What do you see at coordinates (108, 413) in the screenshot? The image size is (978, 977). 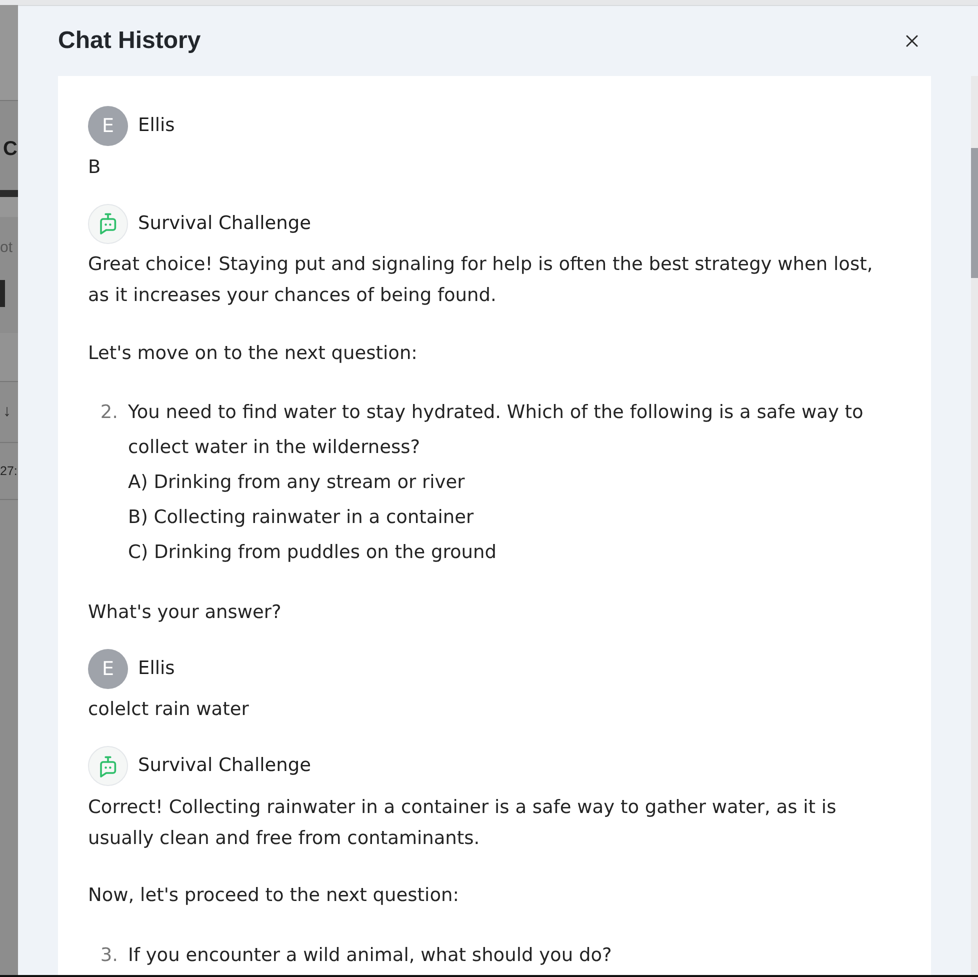 I see `list-number: 2.` at bounding box center [108, 413].